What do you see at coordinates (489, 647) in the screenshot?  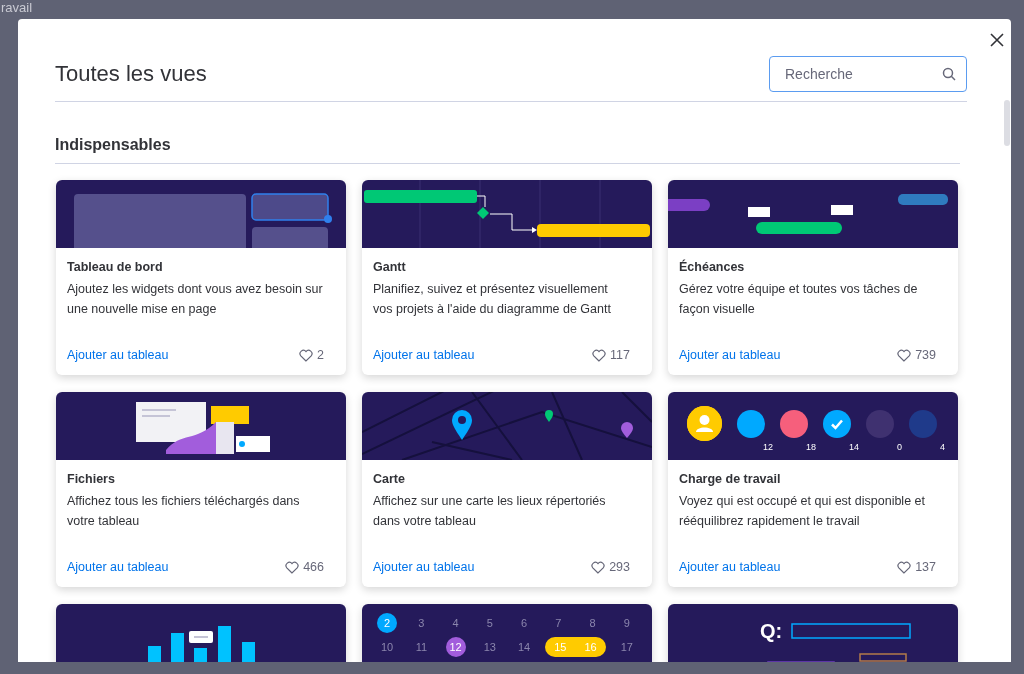 I see `calendar-day: 13` at bounding box center [489, 647].